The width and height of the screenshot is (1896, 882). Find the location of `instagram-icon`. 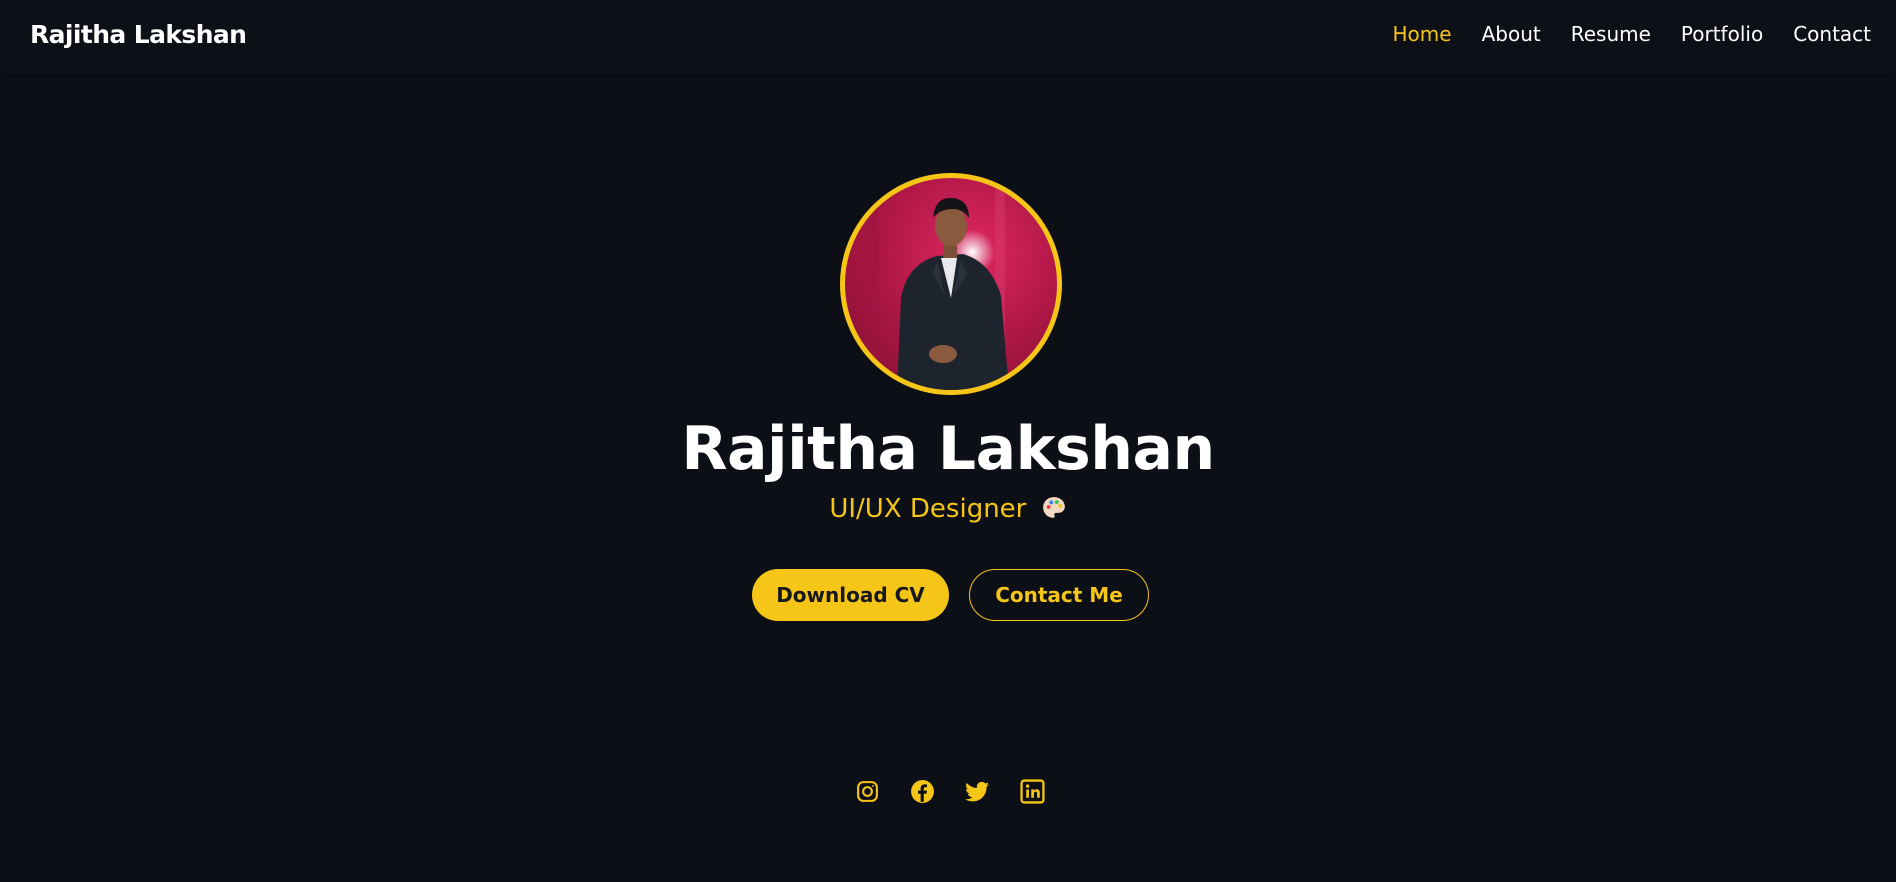

instagram-icon is located at coordinates (867, 791).